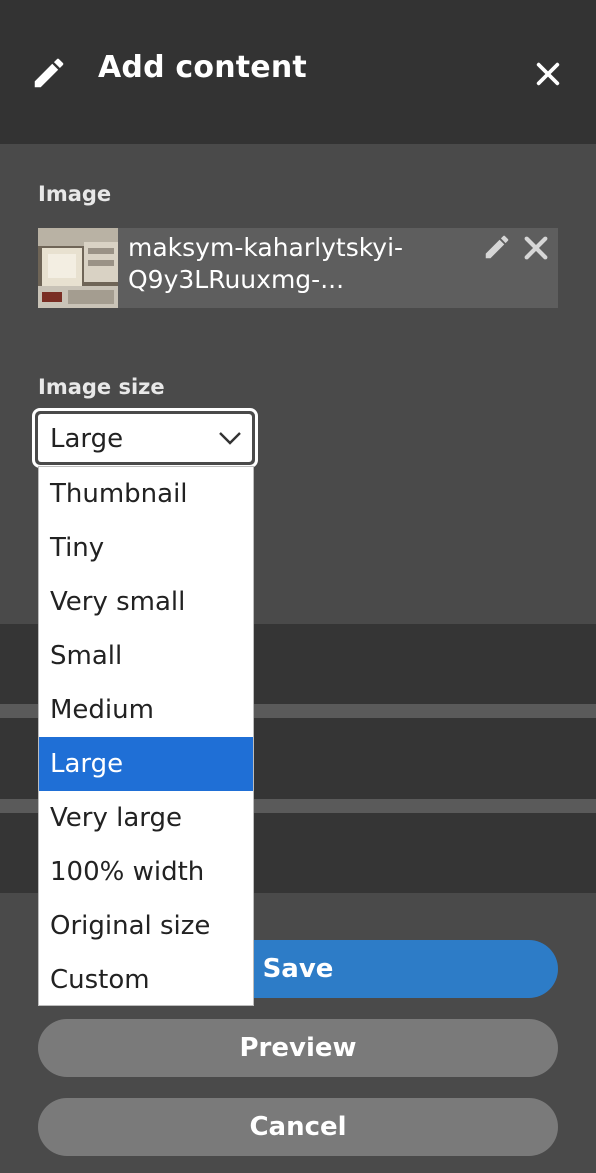 The image size is (596, 1173). I want to click on option-large: Large, so click(146, 764).